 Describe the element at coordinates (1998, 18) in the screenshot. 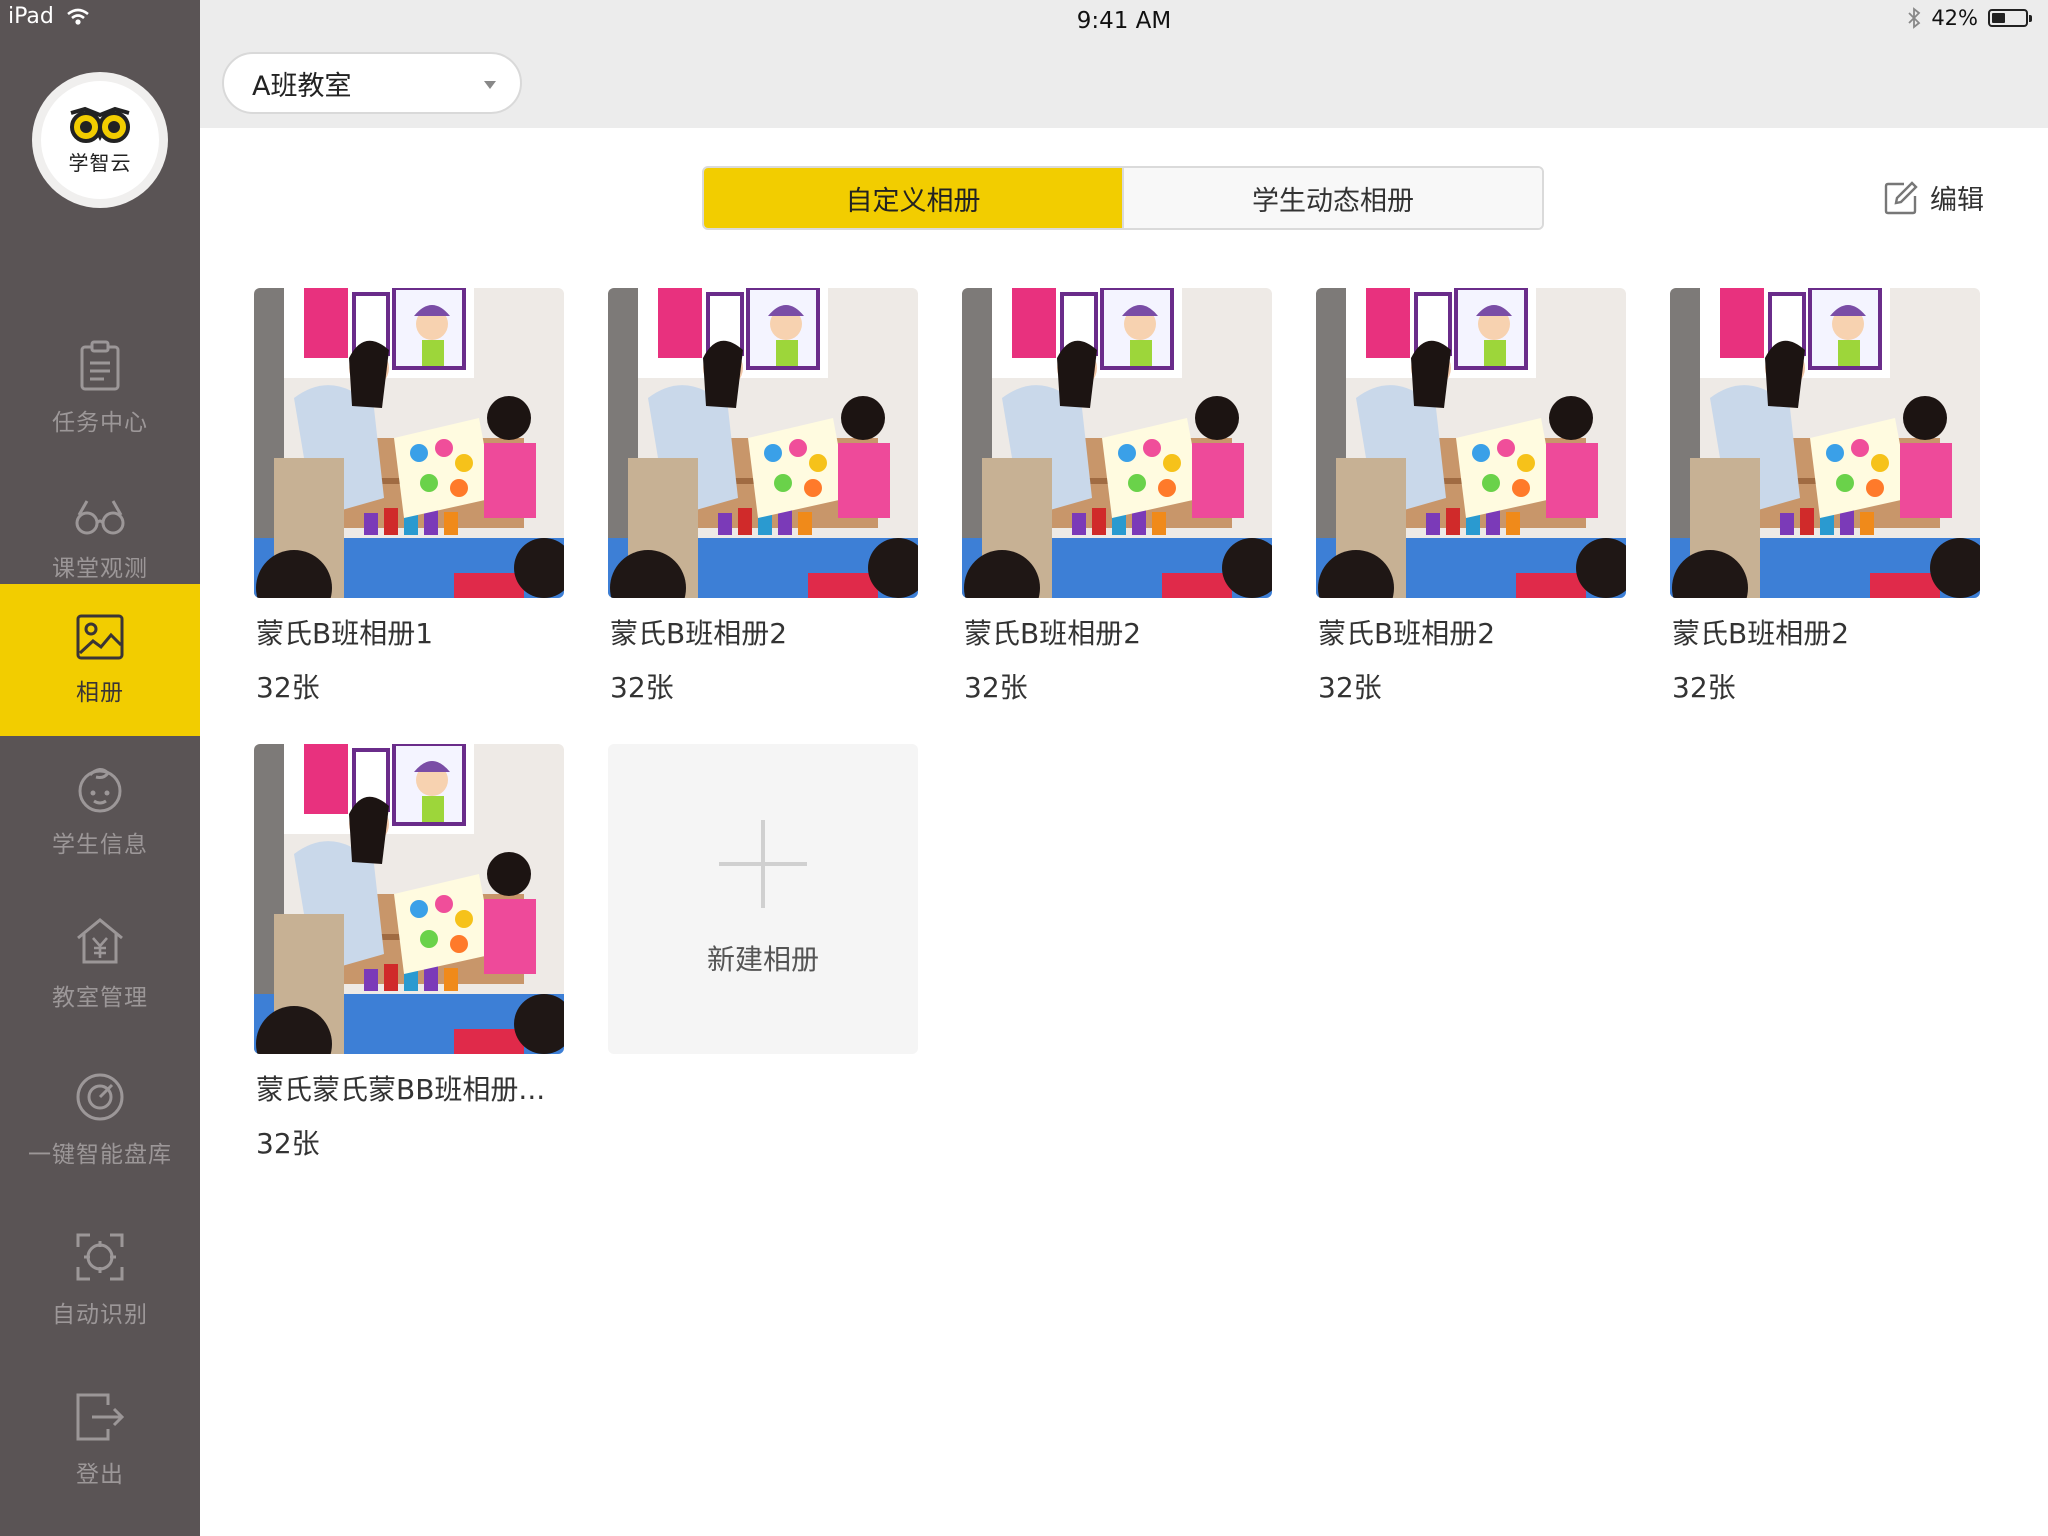

I see `battery-level` at that location.